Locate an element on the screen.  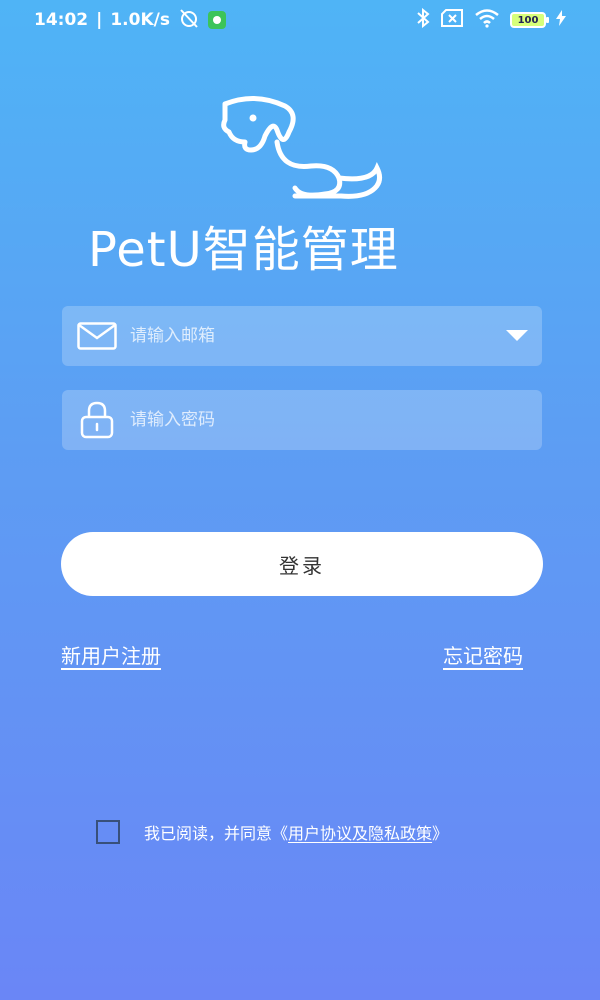
status-left: 14:02 | 1.0K/s is located at coordinates (130, 20).